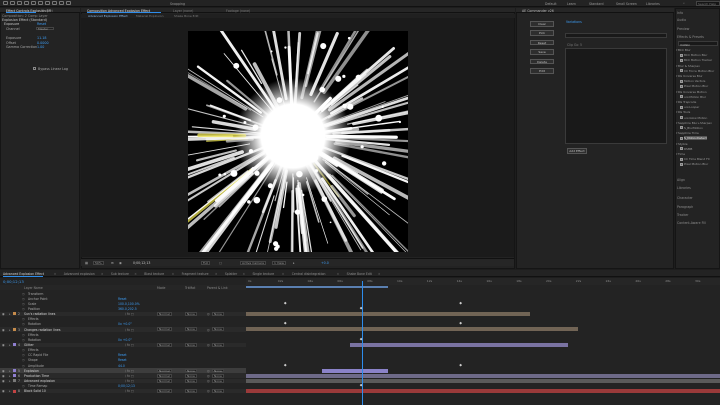 The width and height of the screenshot is (720, 405). Describe the element at coordinates (41, 24) in the screenshot. I see `ec-reset-link: Reset` at that location.